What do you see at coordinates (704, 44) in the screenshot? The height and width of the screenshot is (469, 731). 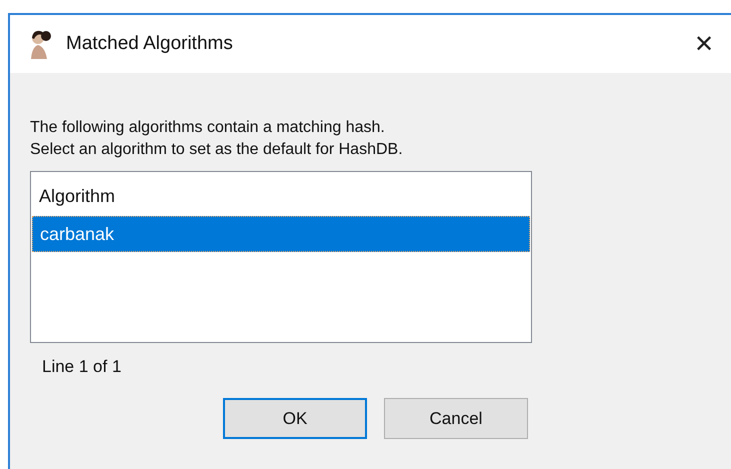 I see `close-button: ✕` at bounding box center [704, 44].